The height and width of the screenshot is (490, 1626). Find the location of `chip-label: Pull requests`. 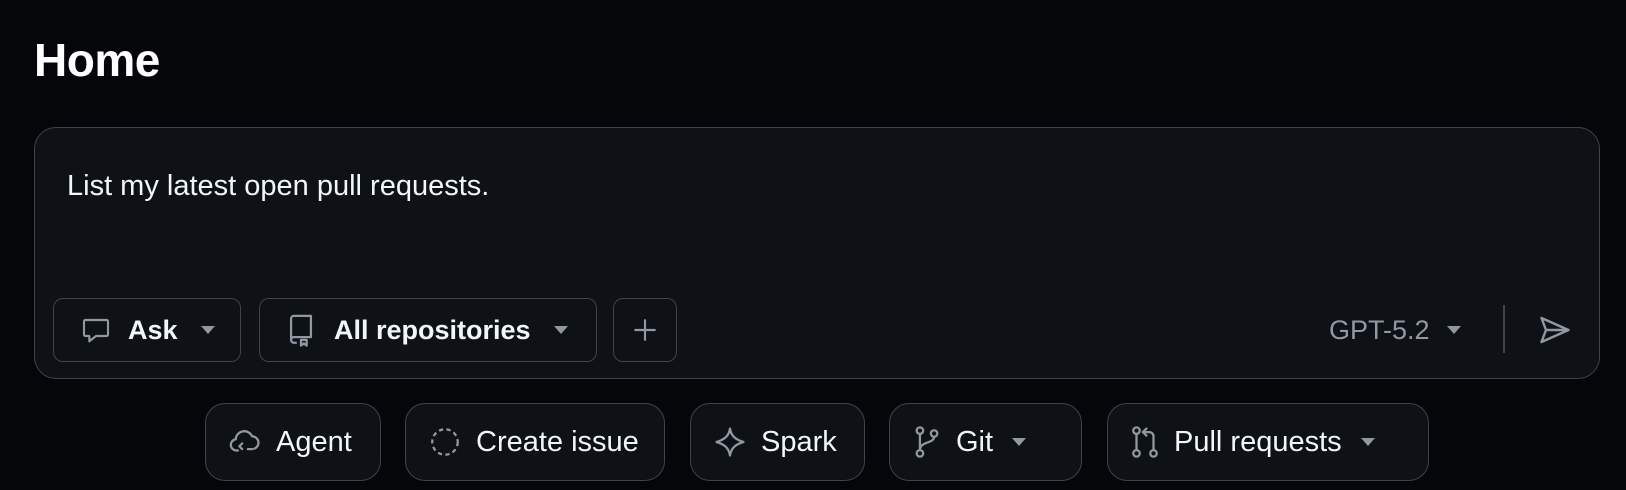

chip-label: Pull requests is located at coordinates (1258, 441).